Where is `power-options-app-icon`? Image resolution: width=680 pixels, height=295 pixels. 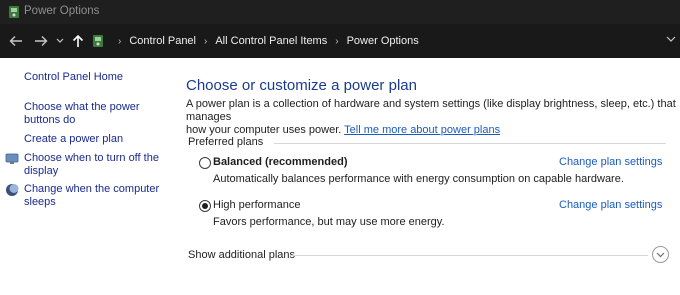
power-options-app-icon is located at coordinates (14, 12).